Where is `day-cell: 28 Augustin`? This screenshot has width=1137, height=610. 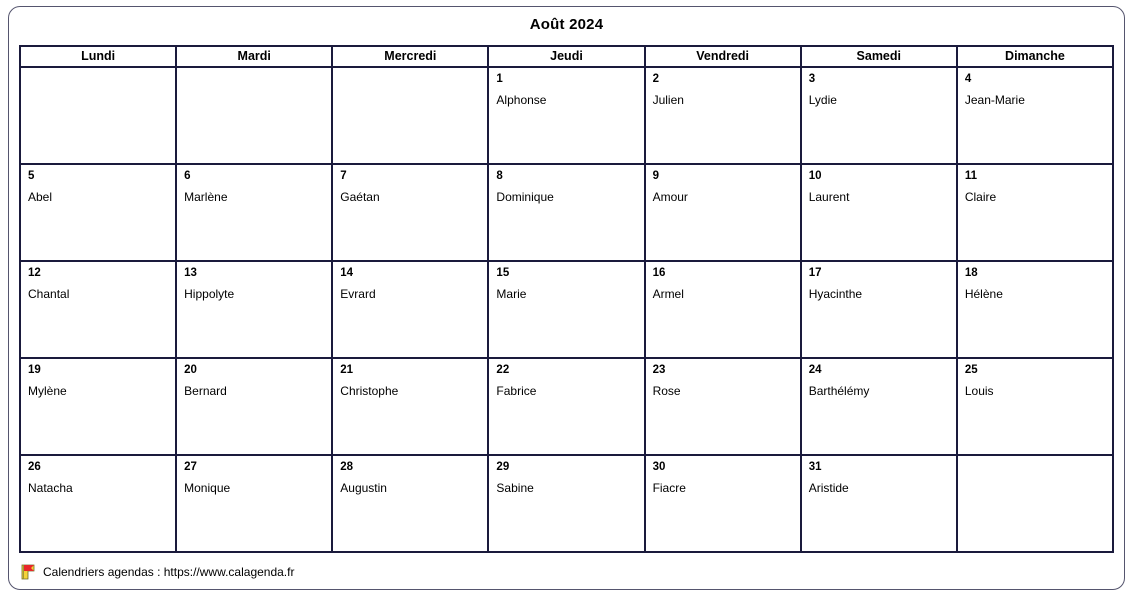
day-cell: 28 Augustin is located at coordinates (410, 503).